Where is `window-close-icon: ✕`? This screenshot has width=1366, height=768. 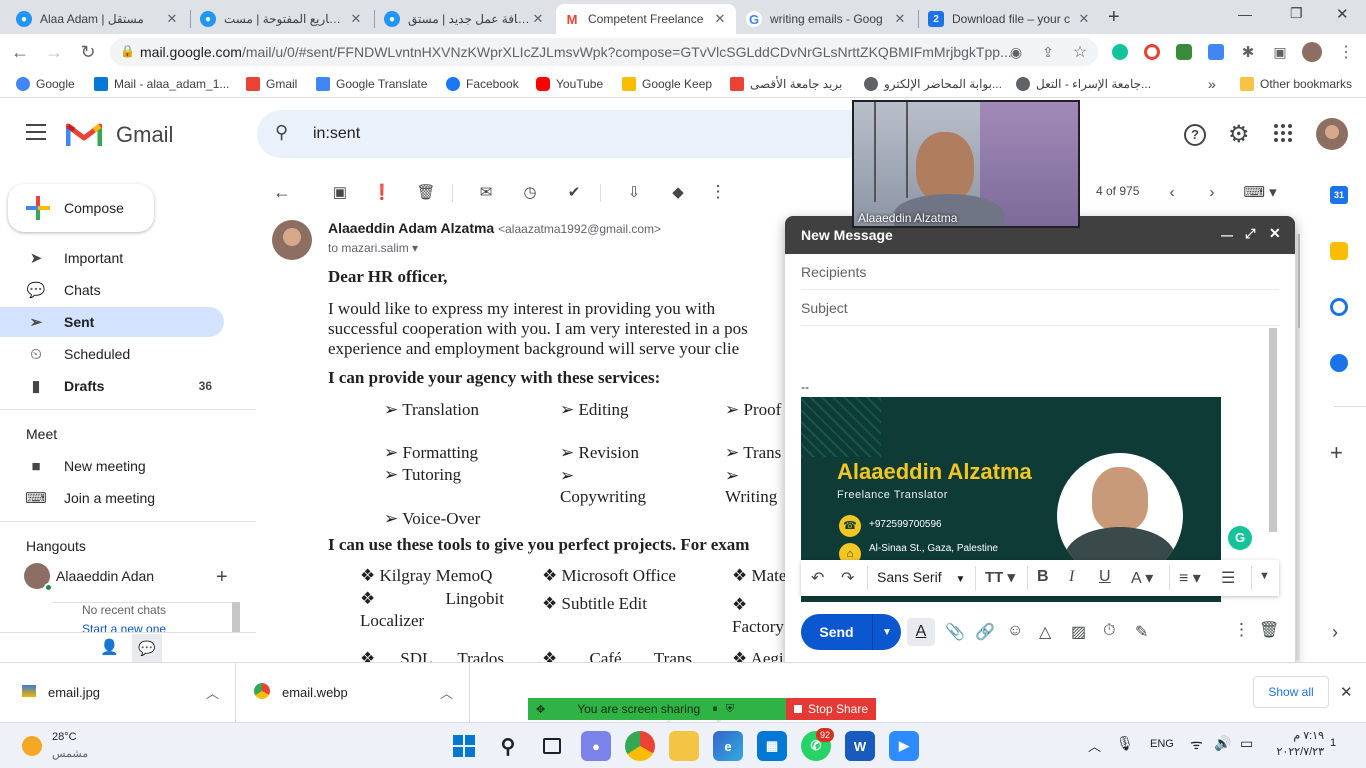 window-close-icon: ✕ is located at coordinates (1342, 14).